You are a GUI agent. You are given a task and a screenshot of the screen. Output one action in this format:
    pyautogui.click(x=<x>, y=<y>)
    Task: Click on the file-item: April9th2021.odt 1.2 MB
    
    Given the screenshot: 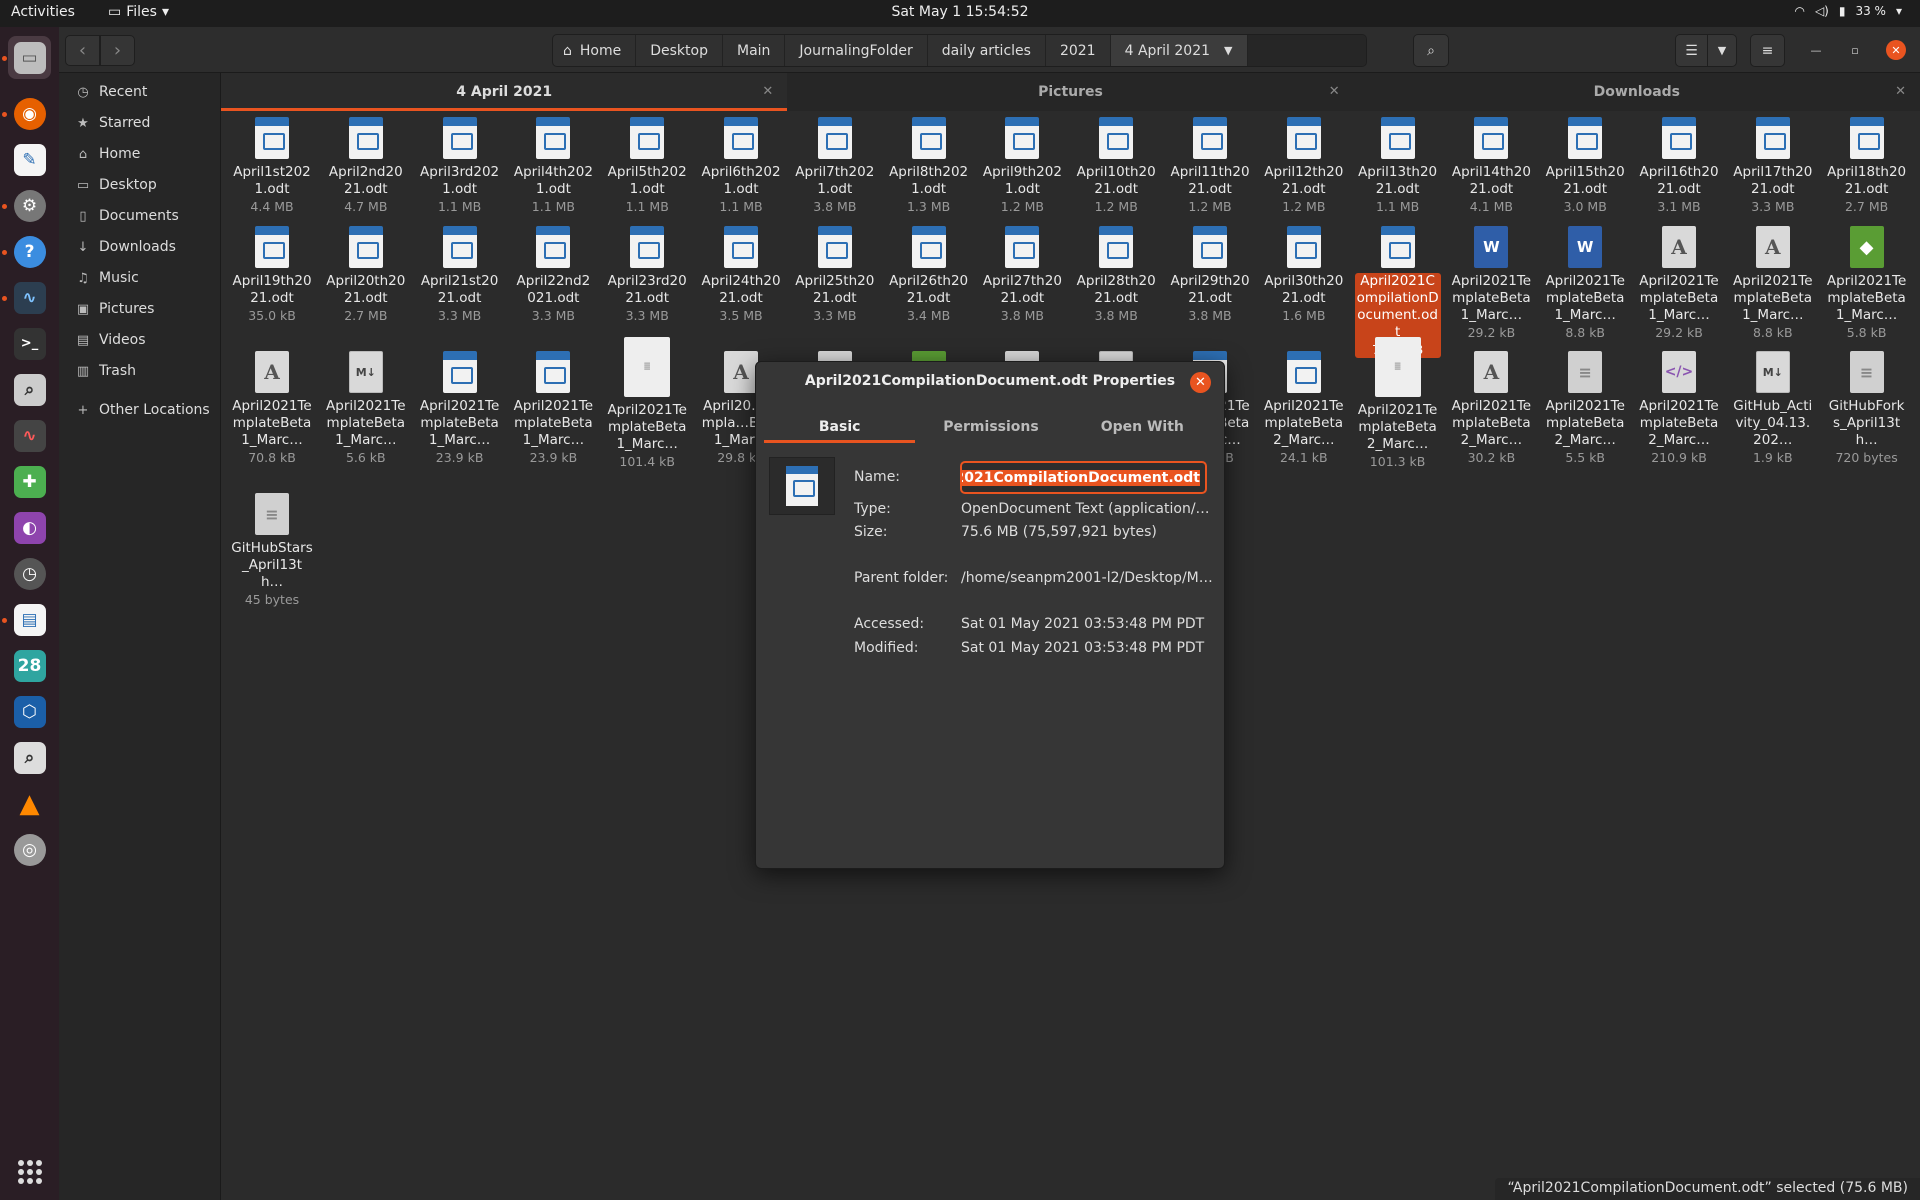 What is the action you would take?
    pyautogui.click(x=1022, y=166)
    